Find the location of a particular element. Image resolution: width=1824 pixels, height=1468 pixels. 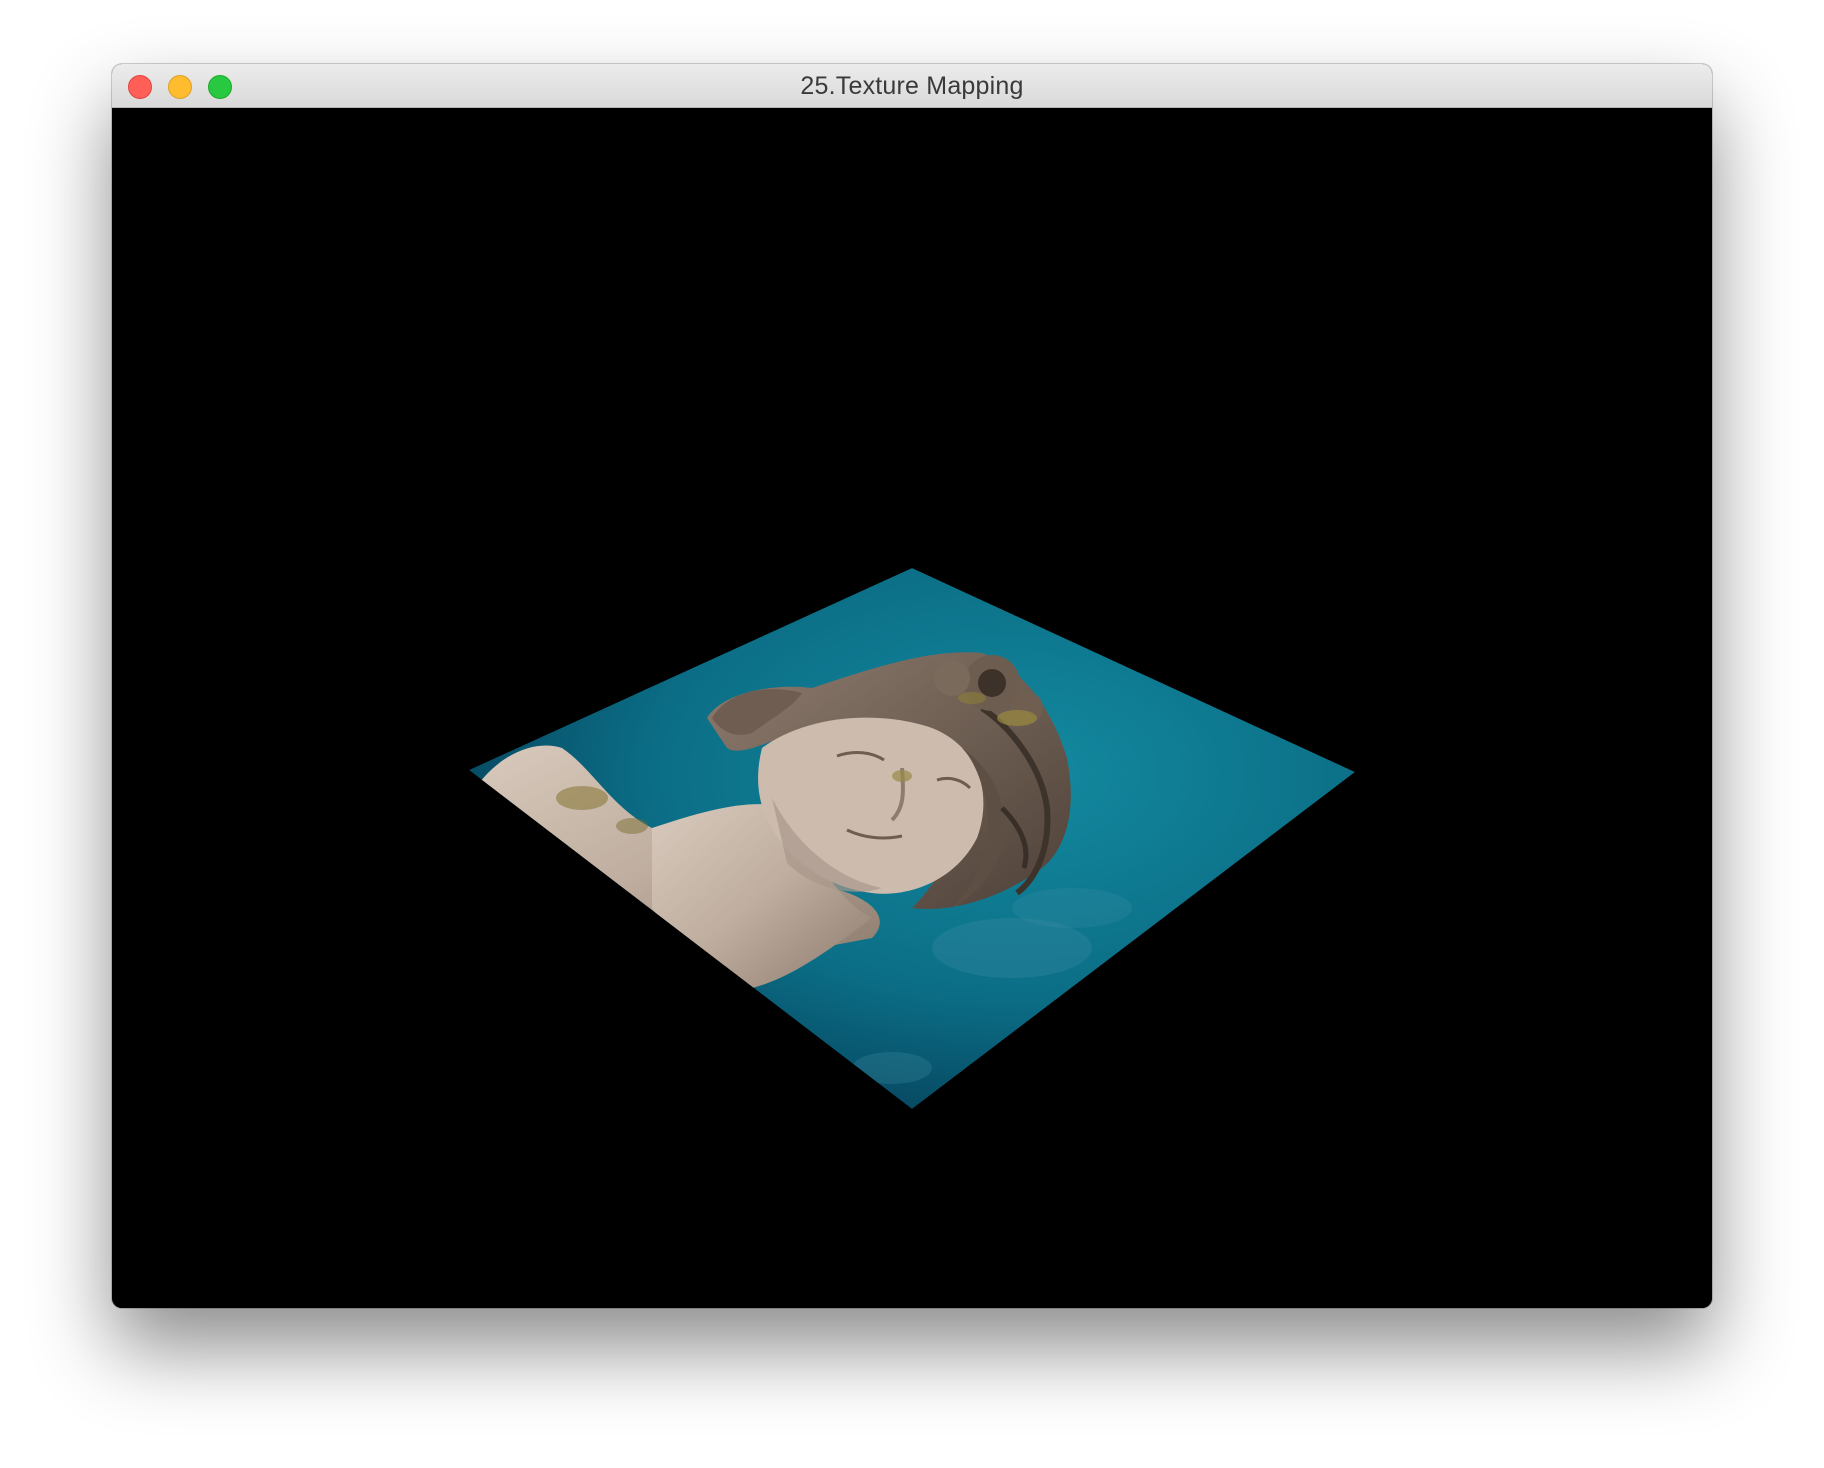

window-title: 25.Texture Mapping is located at coordinates (912, 86).